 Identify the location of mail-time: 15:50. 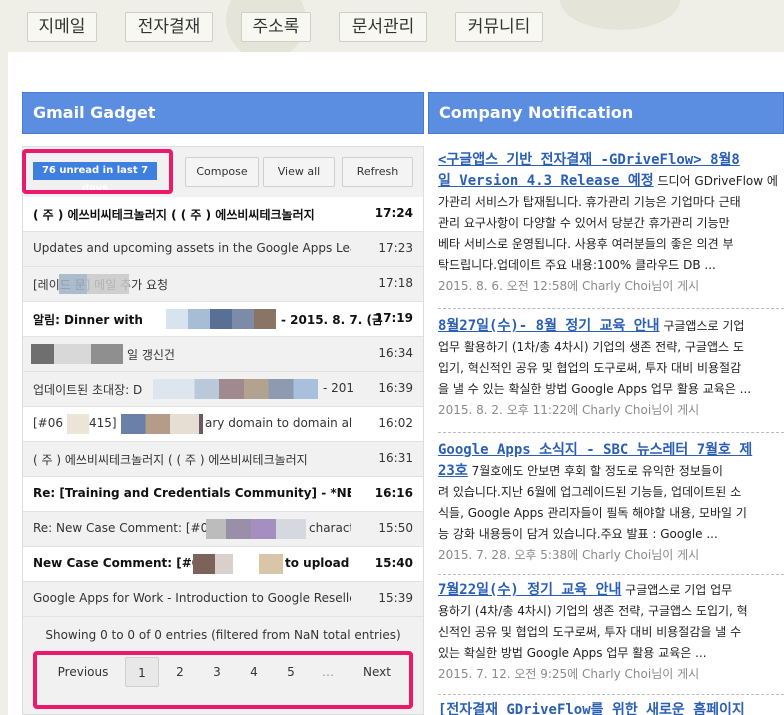
(395, 528).